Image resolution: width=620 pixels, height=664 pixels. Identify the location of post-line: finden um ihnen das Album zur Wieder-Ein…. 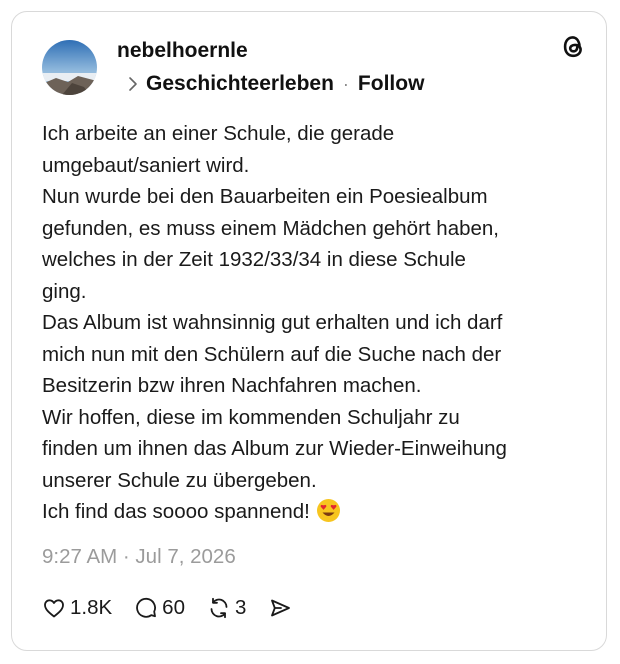
(274, 448).